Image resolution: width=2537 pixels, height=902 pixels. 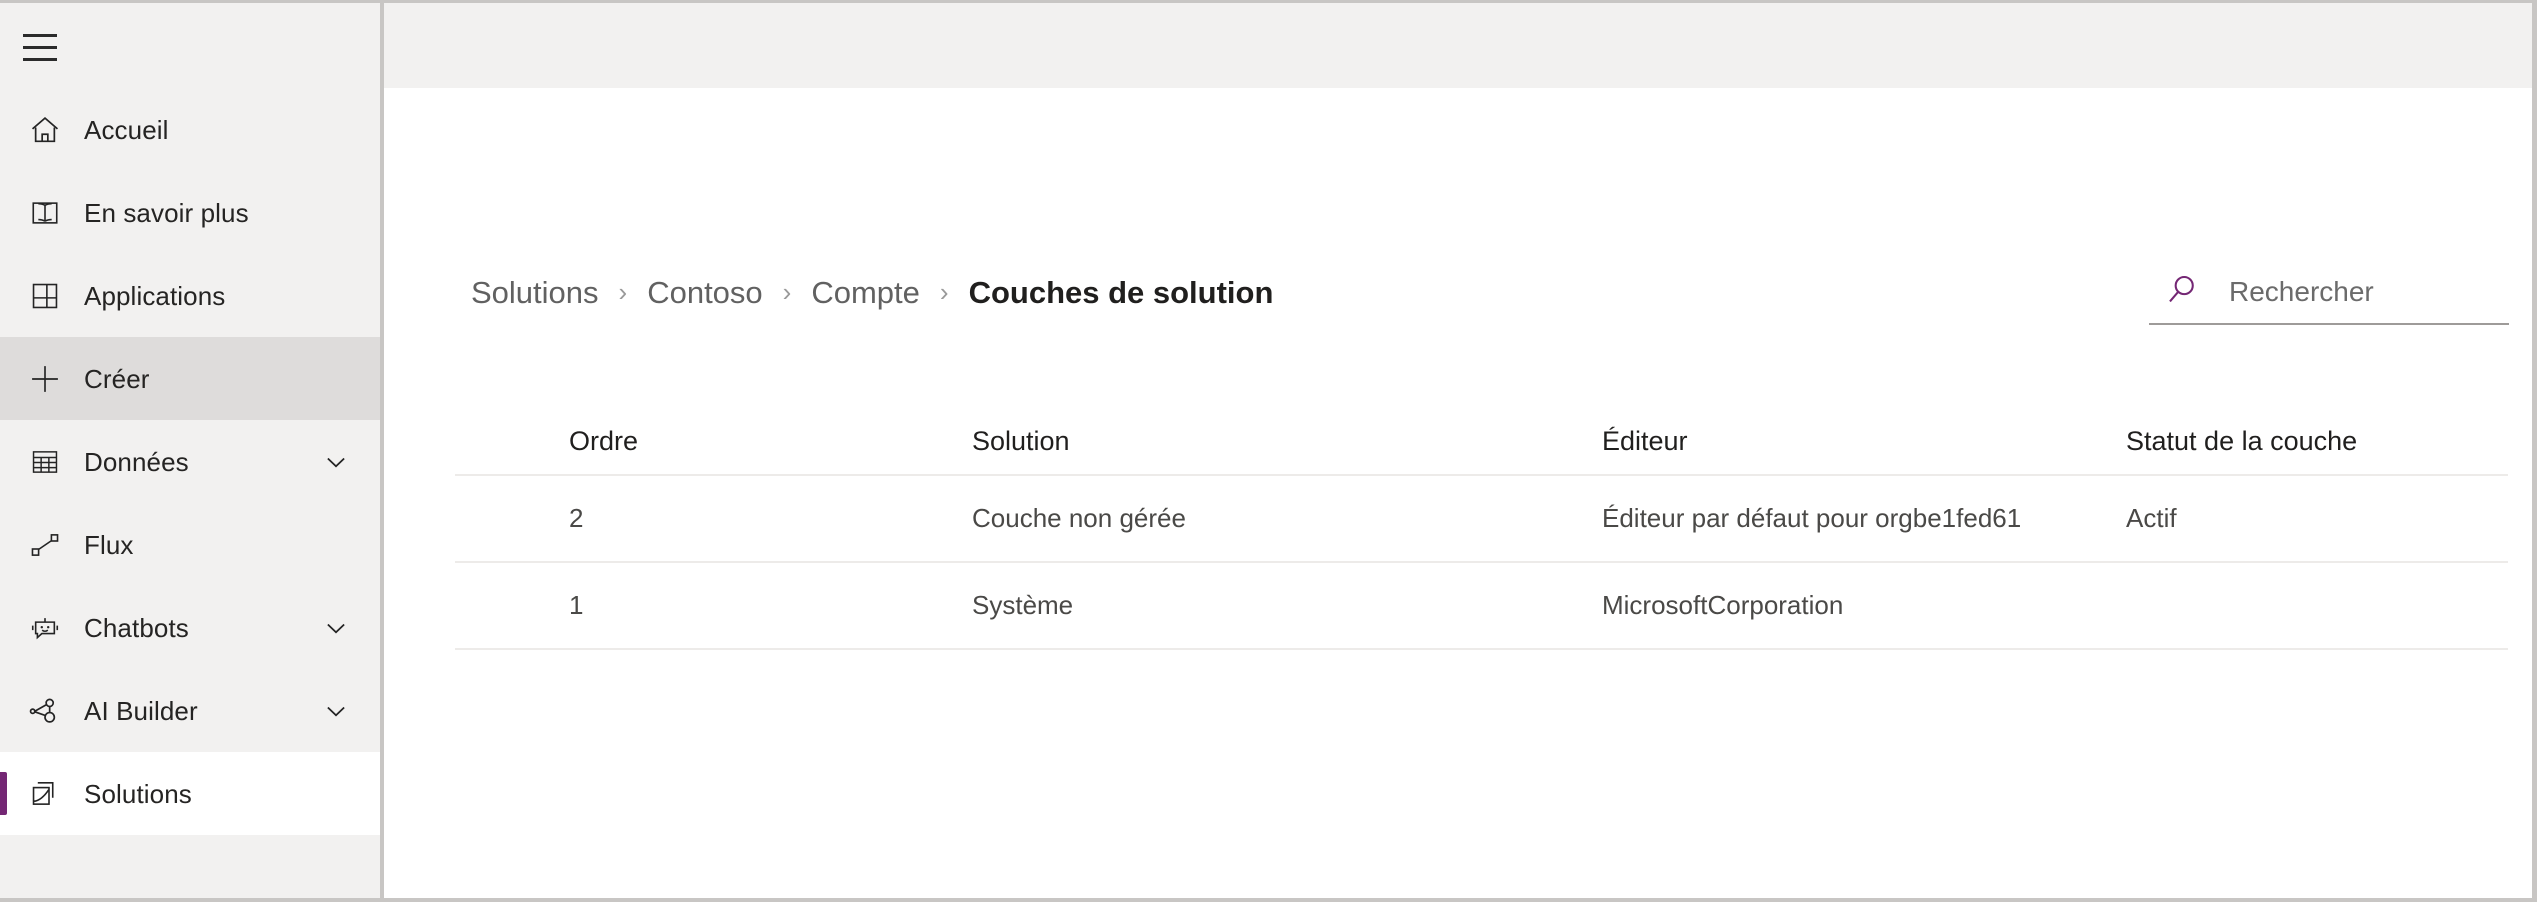 What do you see at coordinates (190, 627) in the screenshot?
I see `sidebar-item-chatbots: Chatbots` at bounding box center [190, 627].